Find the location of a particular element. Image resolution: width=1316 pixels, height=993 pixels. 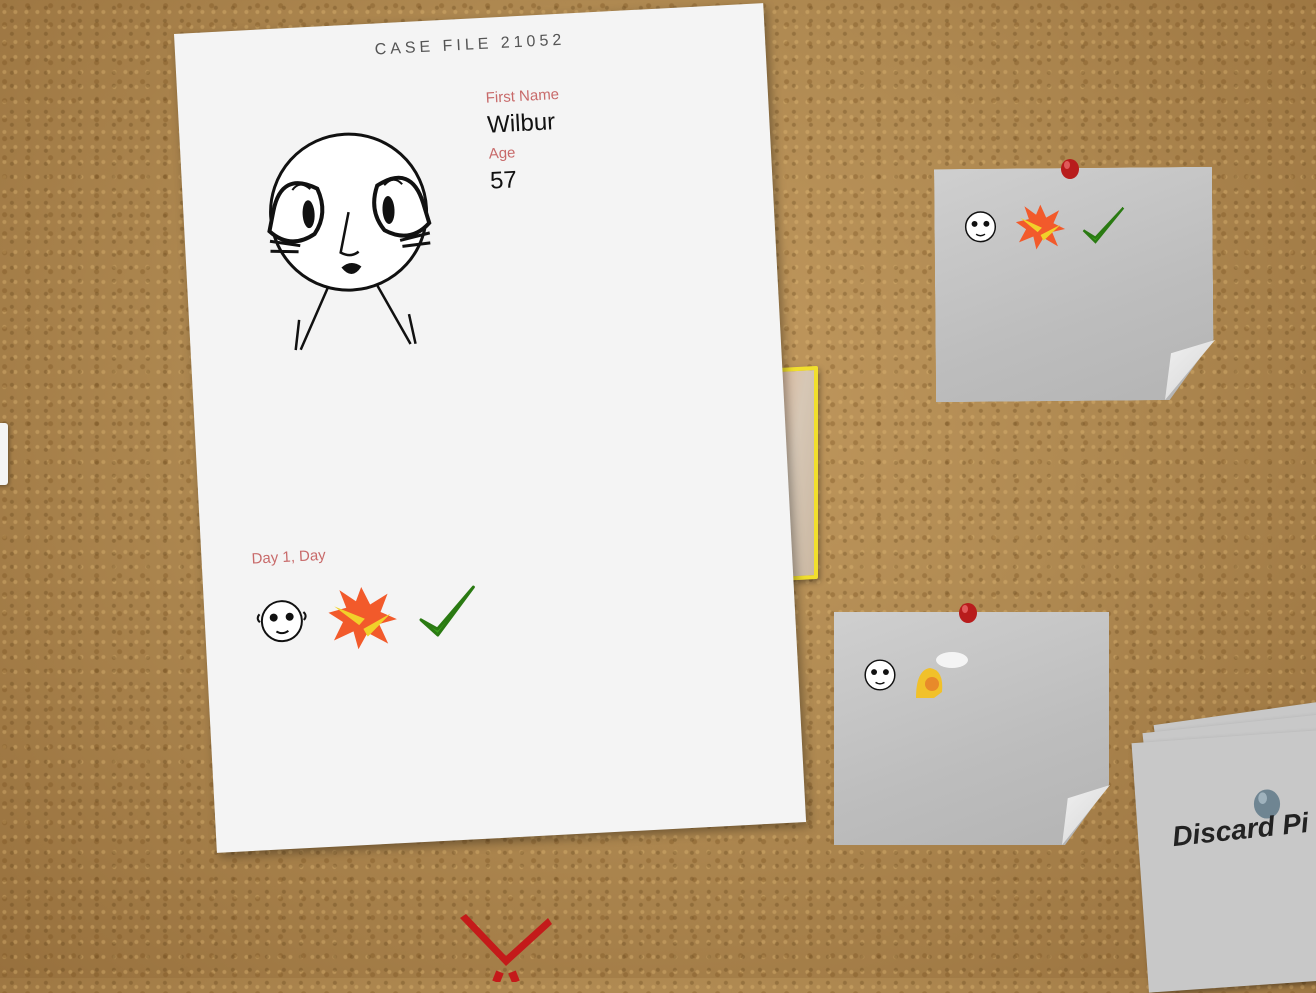

reject-x-icon is located at coordinates (506, 947).